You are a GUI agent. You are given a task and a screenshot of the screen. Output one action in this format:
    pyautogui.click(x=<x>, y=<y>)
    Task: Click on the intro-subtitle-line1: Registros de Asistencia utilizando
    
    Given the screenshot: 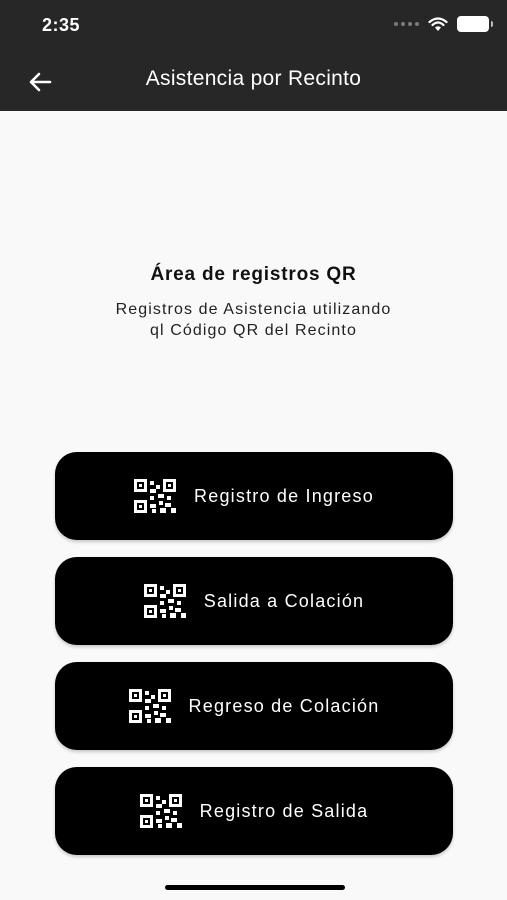 What is the action you would take?
    pyautogui.click(x=253, y=309)
    